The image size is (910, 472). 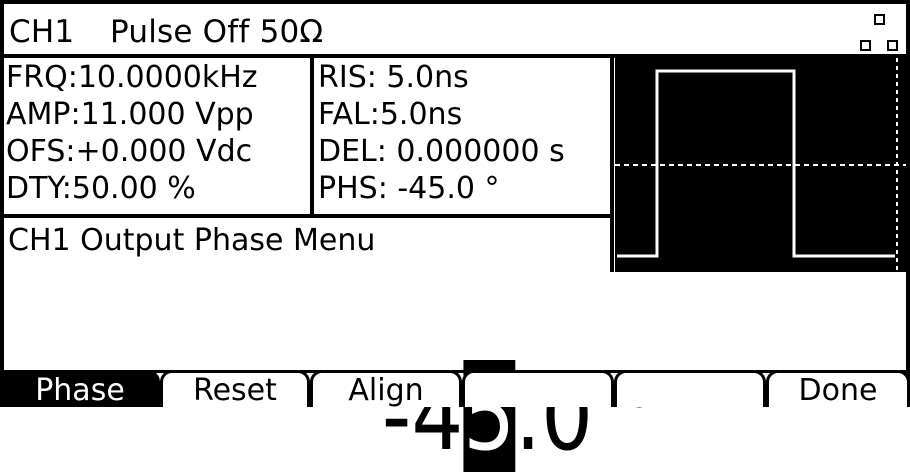 What do you see at coordinates (409, 189) in the screenshot?
I see `phase-value: PHS: -45.0 °` at bounding box center [409, 189].